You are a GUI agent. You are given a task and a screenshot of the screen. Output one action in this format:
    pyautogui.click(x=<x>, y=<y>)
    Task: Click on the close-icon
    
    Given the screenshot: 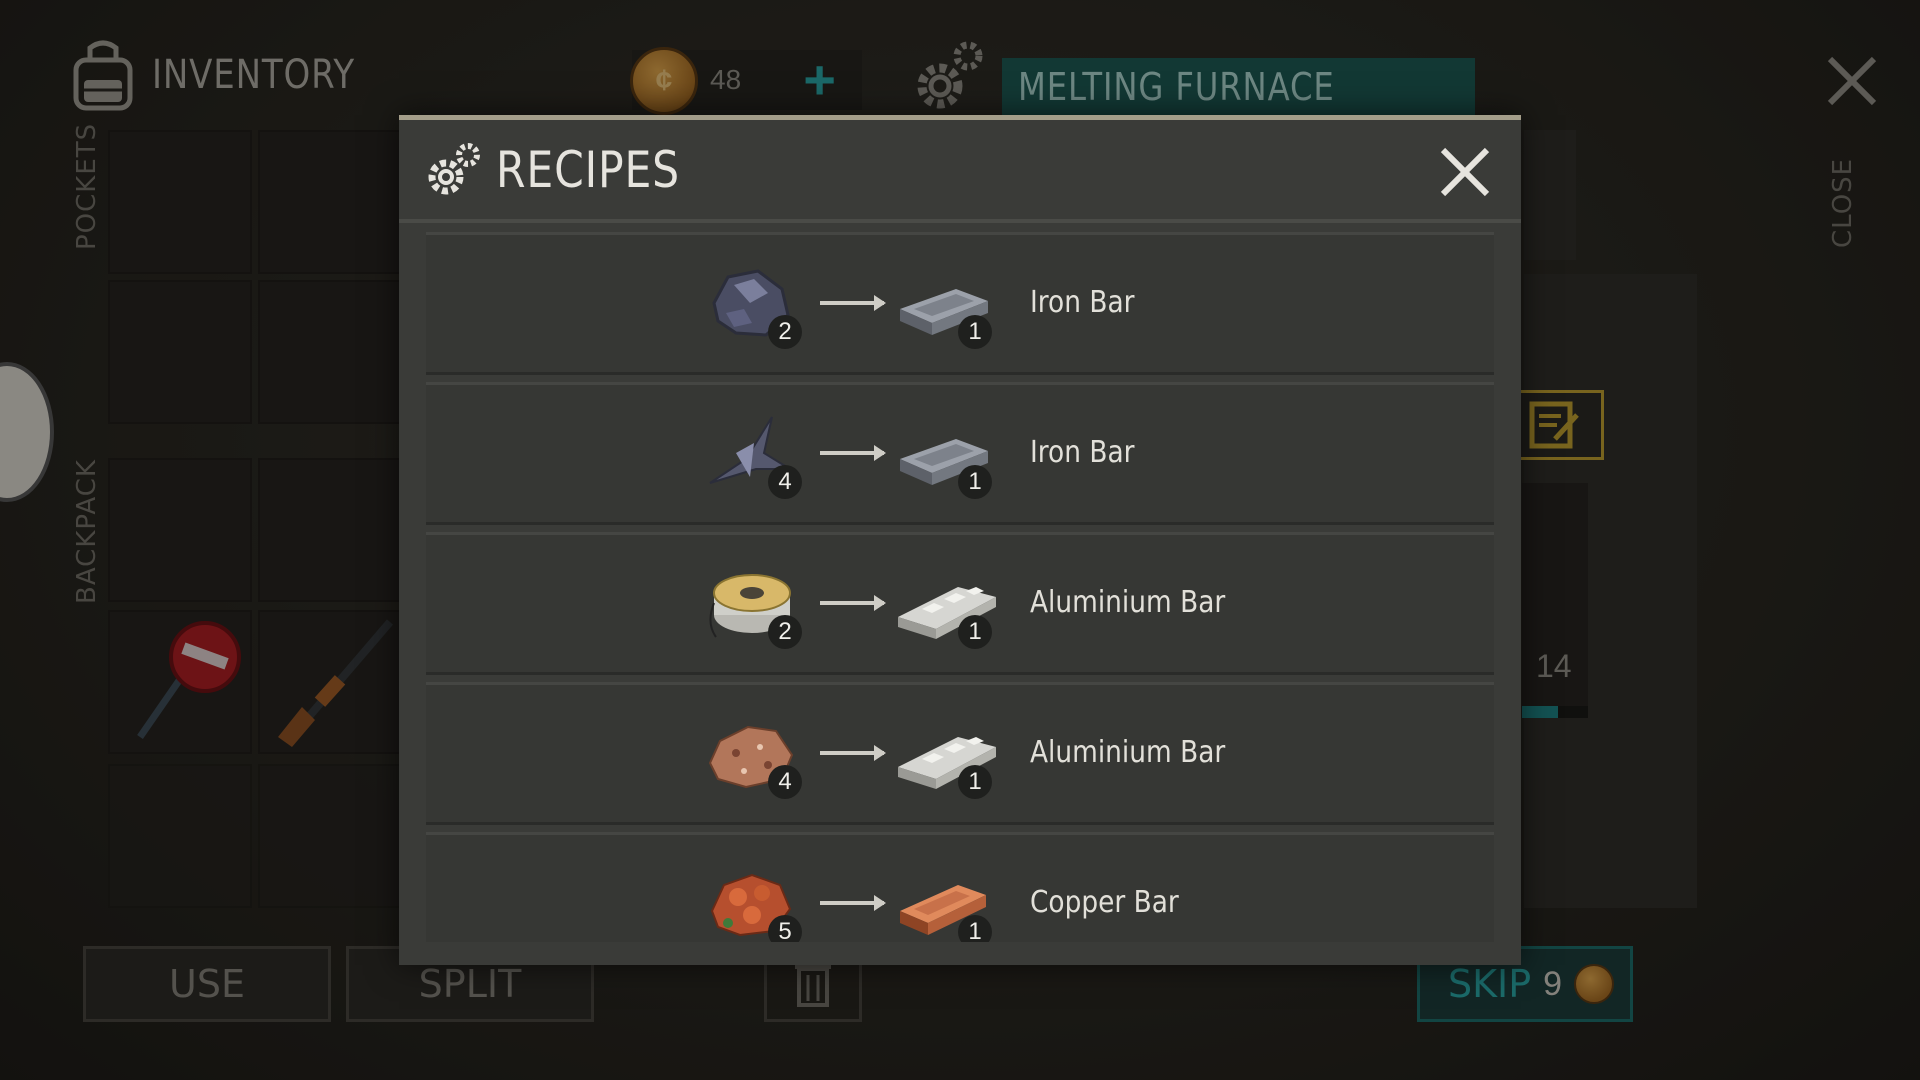 What is the action you would take?
    pyautogui.click(x=1465, y=172)
    